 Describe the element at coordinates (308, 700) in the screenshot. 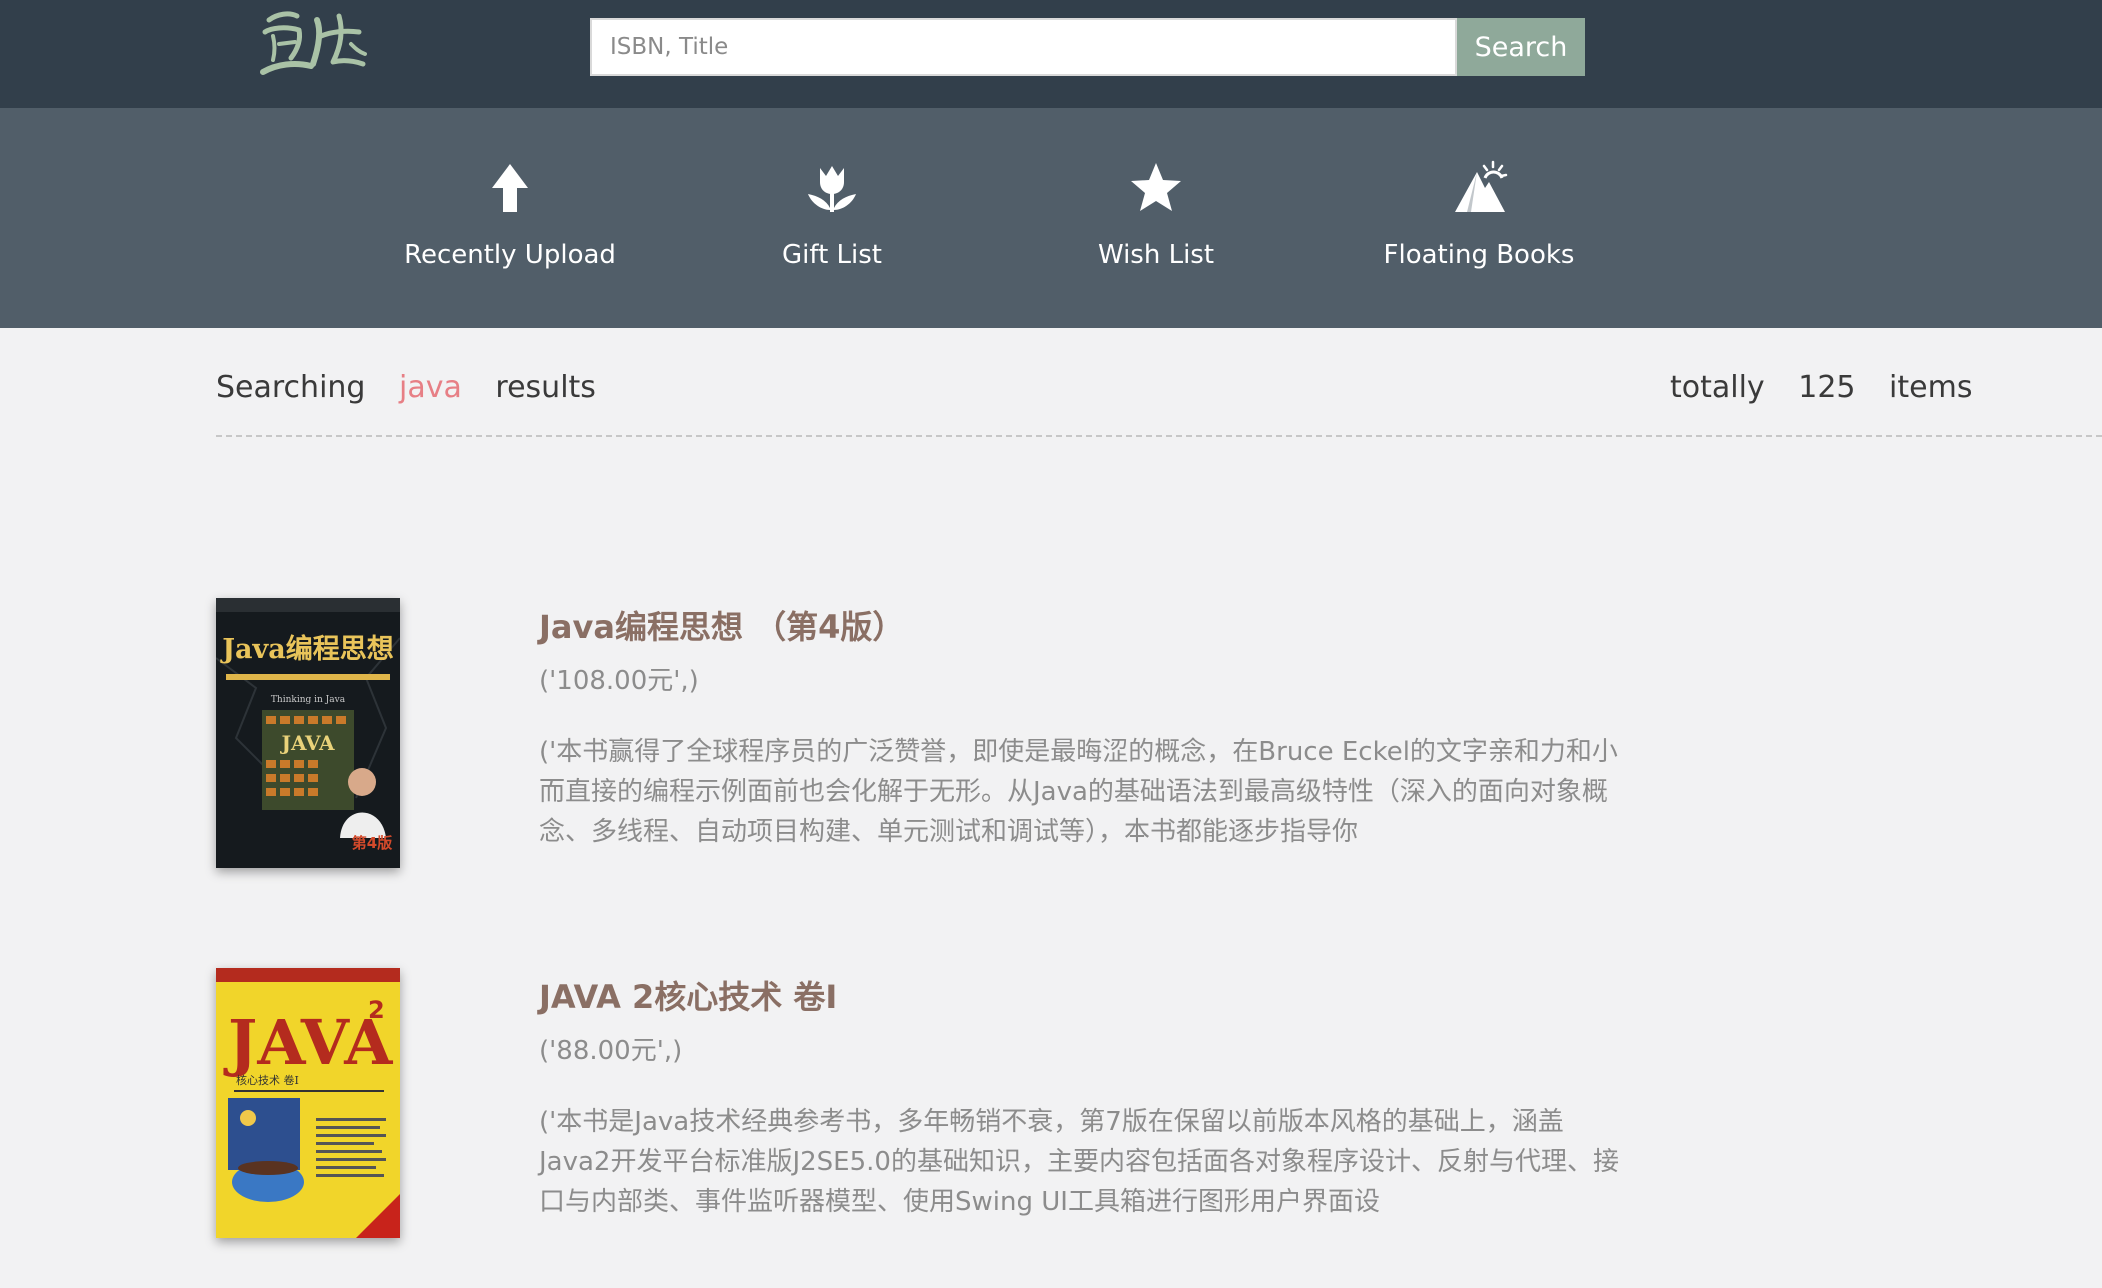

I see `cover-subtitle: Thinking in Java` at that location.